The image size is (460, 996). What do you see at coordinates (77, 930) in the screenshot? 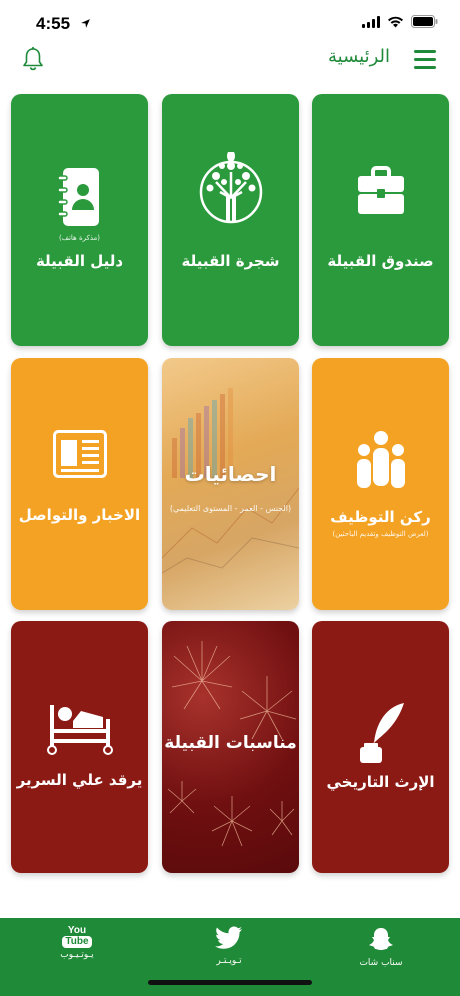
I see `youtube-logo-text-top: You` at bounding box center [77, 930].